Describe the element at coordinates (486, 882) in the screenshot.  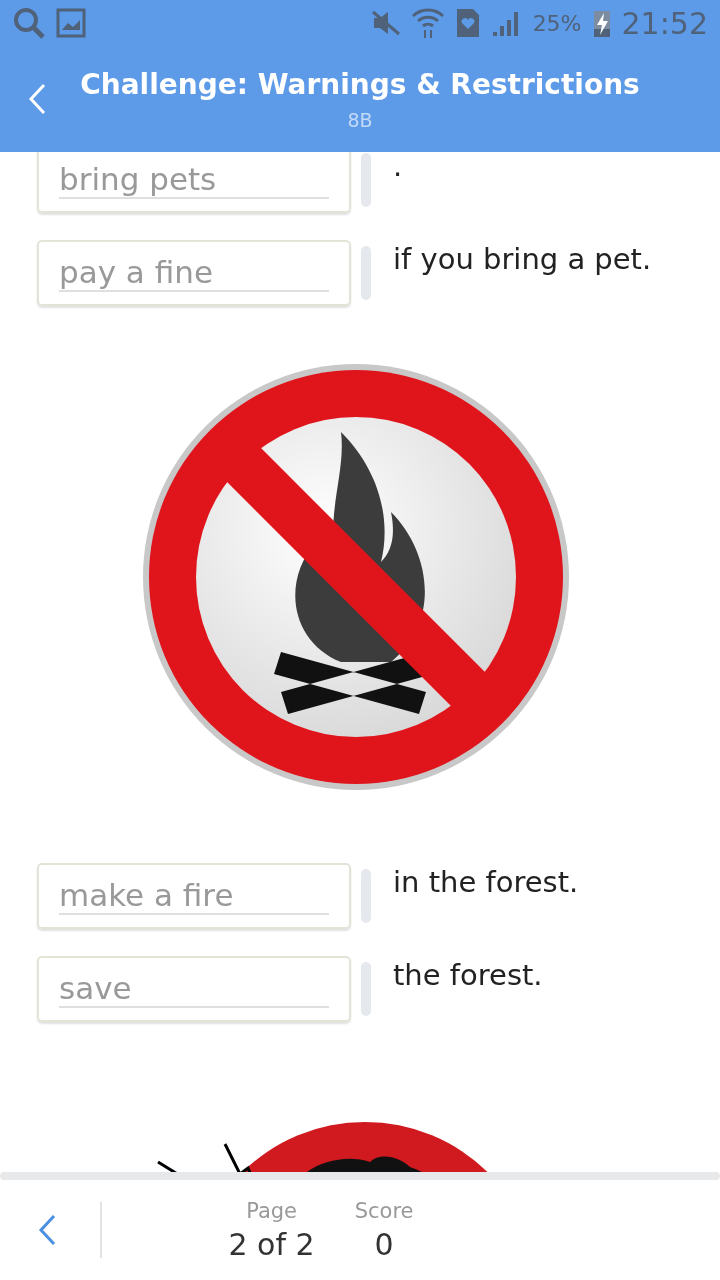
I see `sentence-text: in the forest.` at that location.